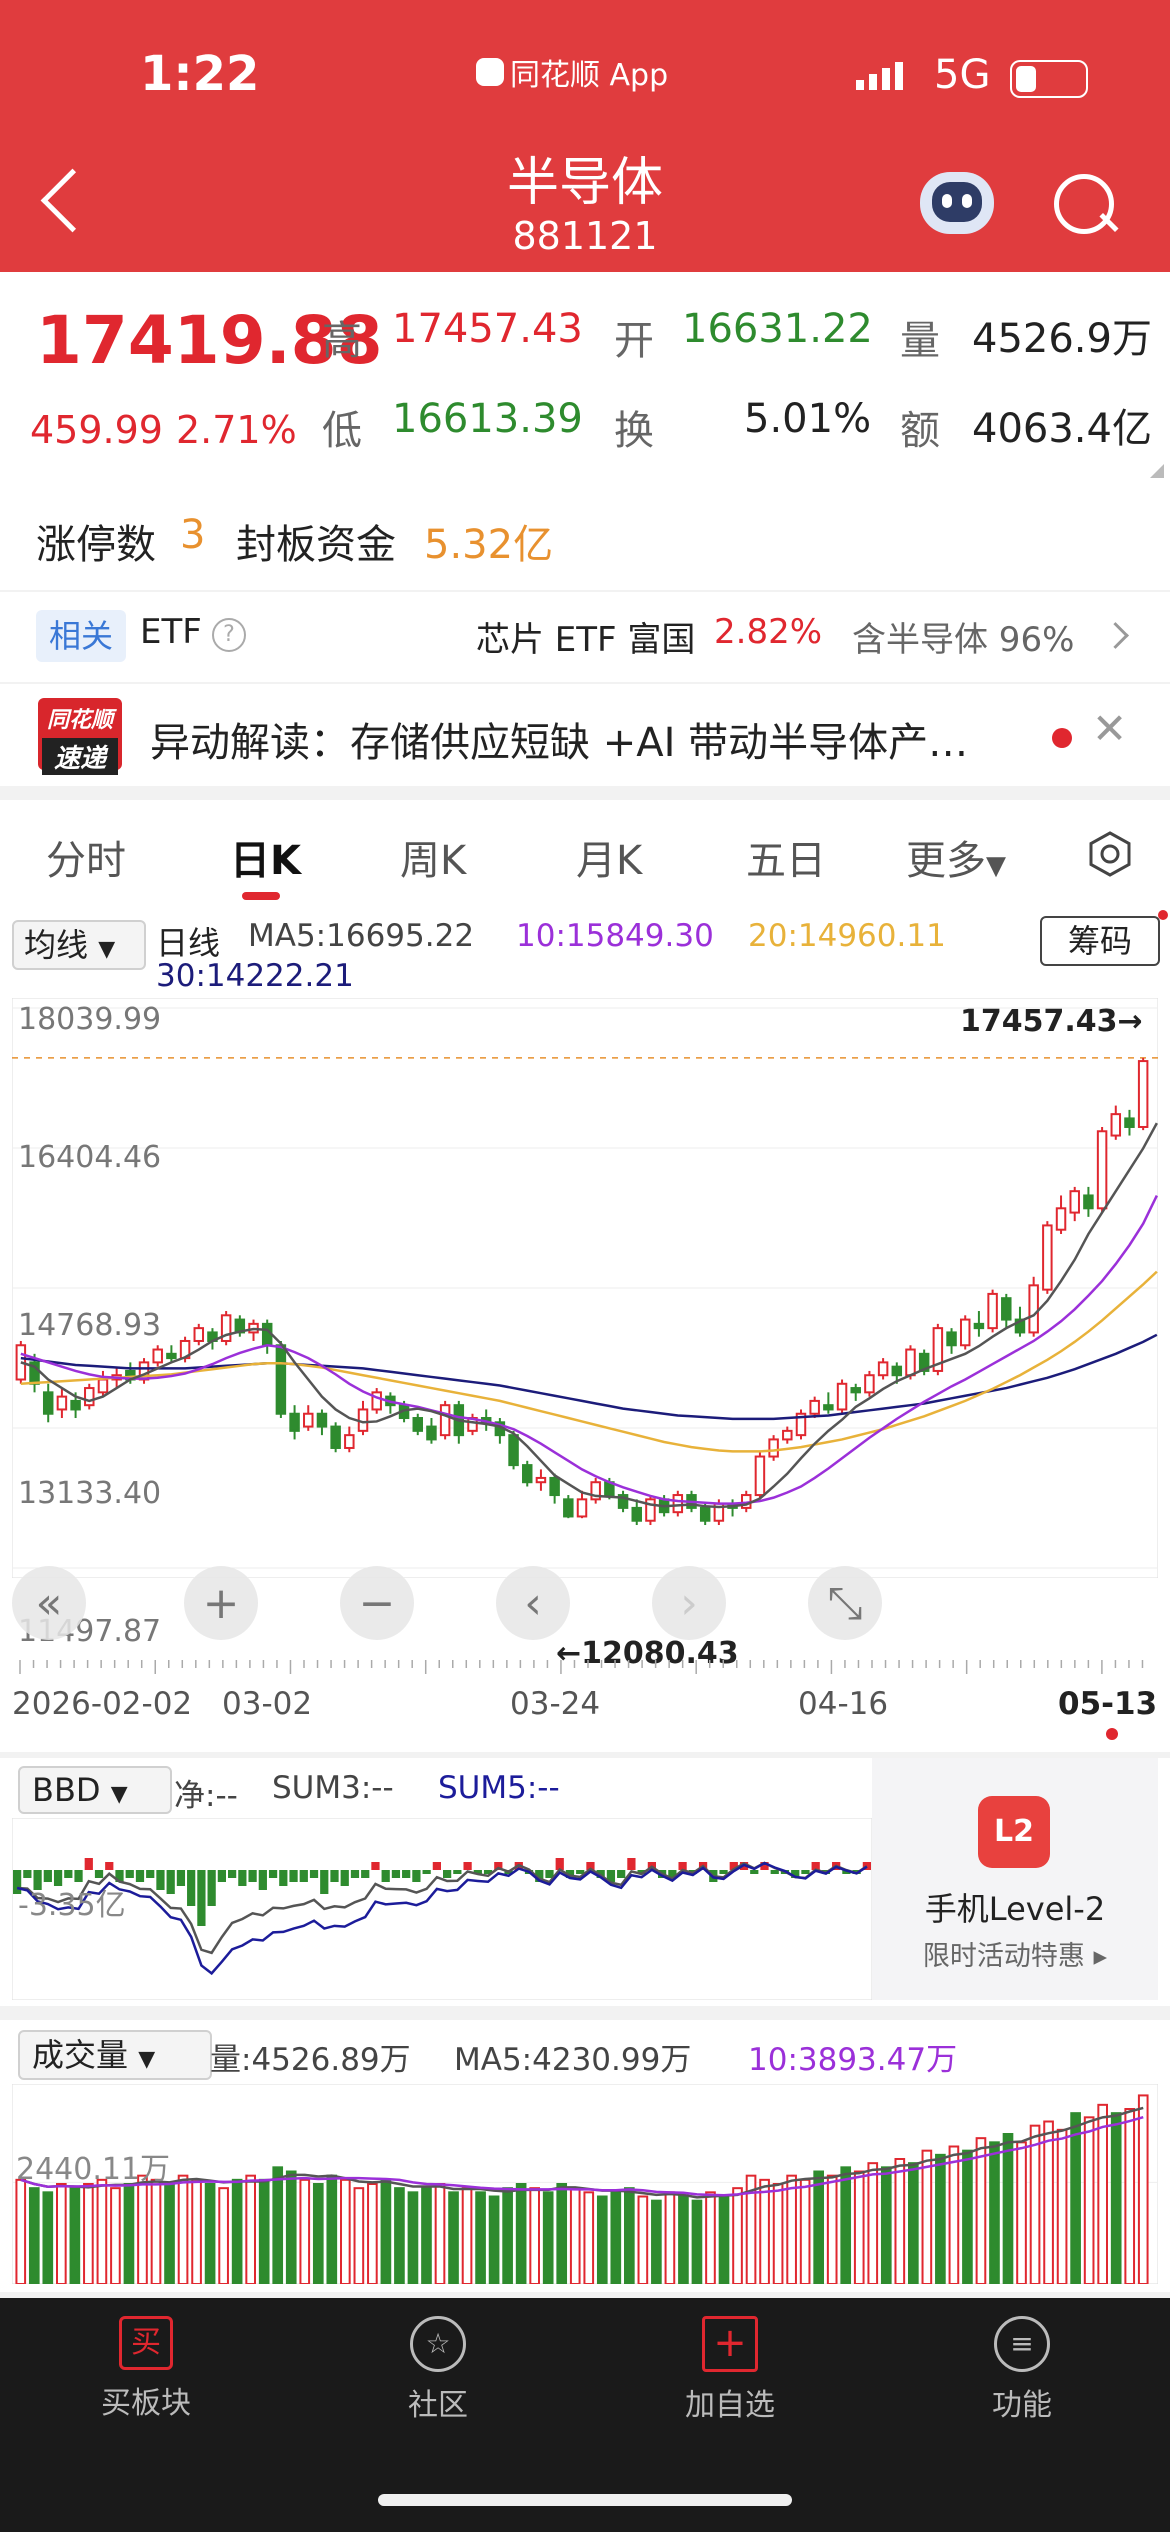  What do you see at coordinates (585, 2013) in the screenshot?
I see `divider` at bounding box center [585, 2013].